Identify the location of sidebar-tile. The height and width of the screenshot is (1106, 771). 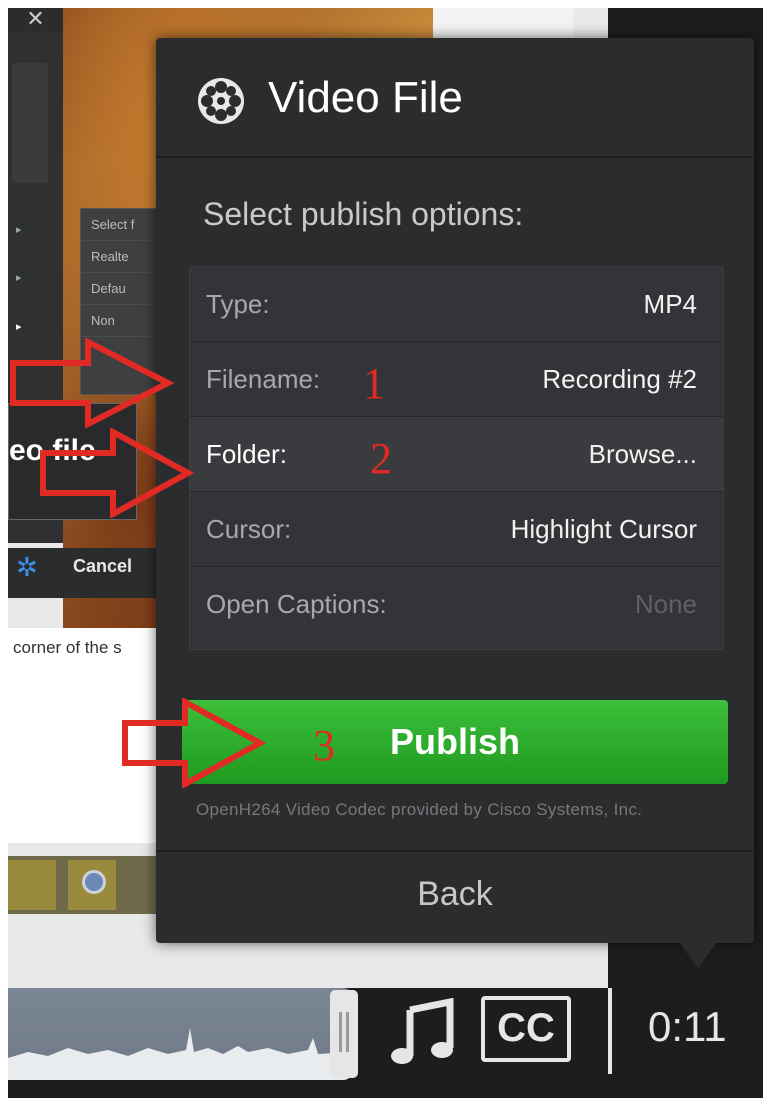
(30, 123).